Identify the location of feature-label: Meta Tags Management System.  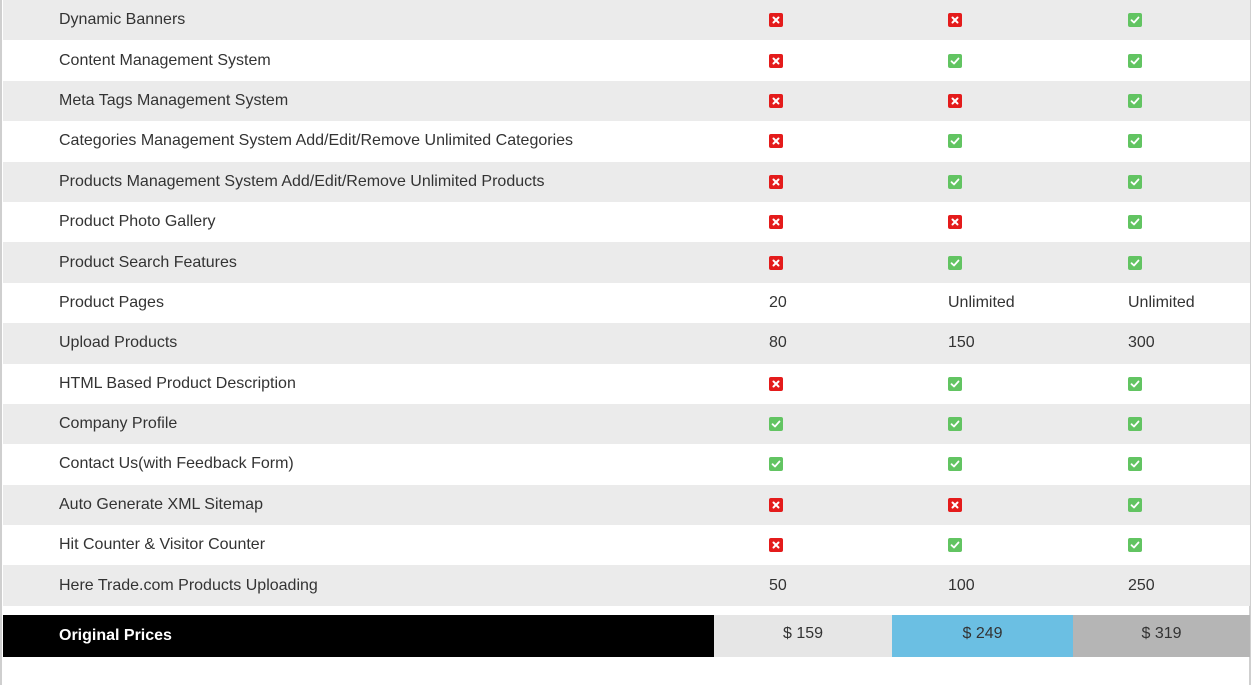
(174, 100).